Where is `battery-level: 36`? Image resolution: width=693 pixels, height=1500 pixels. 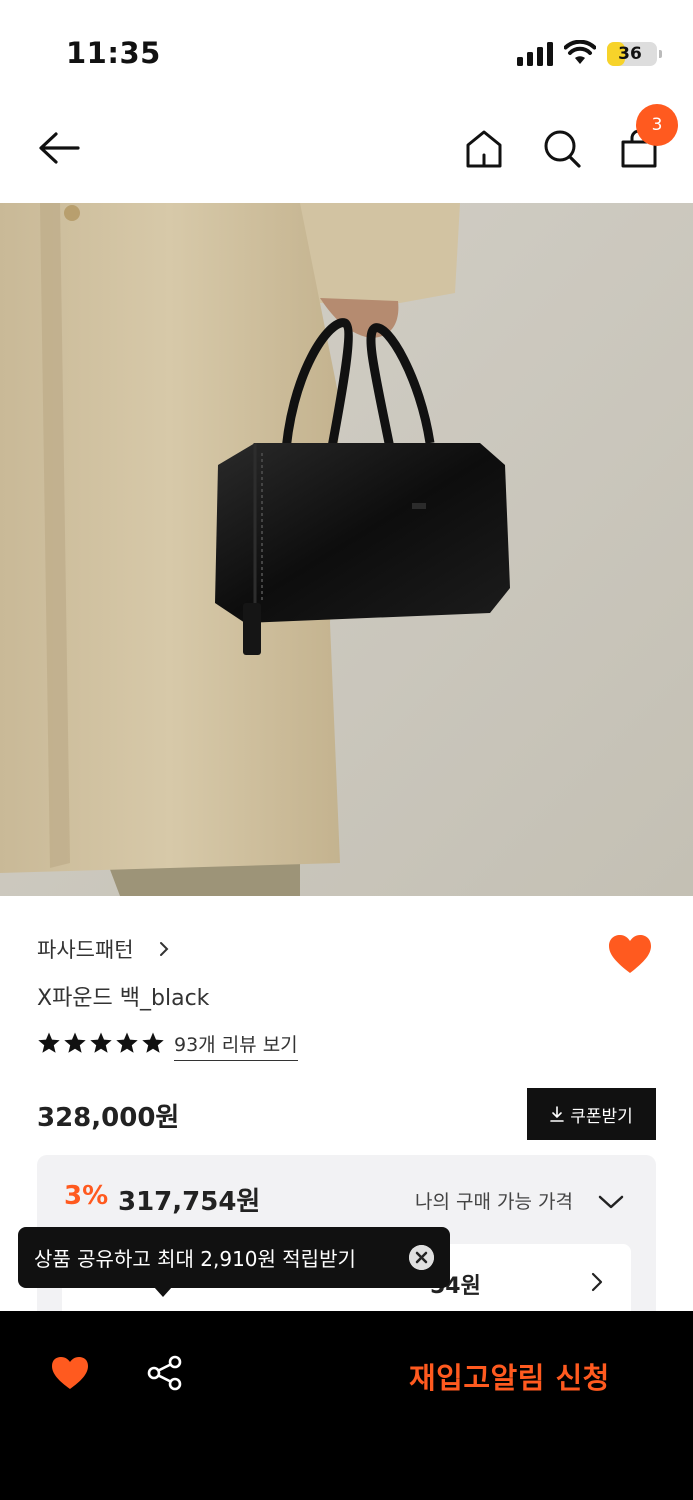 battery-level: 36 is located at coordinates (630, 54).